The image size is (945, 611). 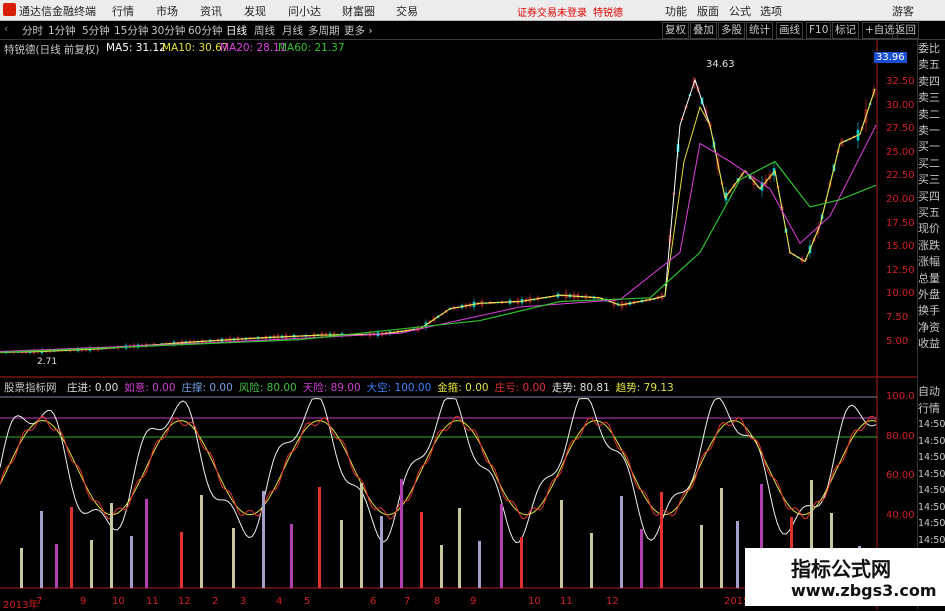 I want to click on tab-multi-period: 多周期, so click(x=324, y=30).